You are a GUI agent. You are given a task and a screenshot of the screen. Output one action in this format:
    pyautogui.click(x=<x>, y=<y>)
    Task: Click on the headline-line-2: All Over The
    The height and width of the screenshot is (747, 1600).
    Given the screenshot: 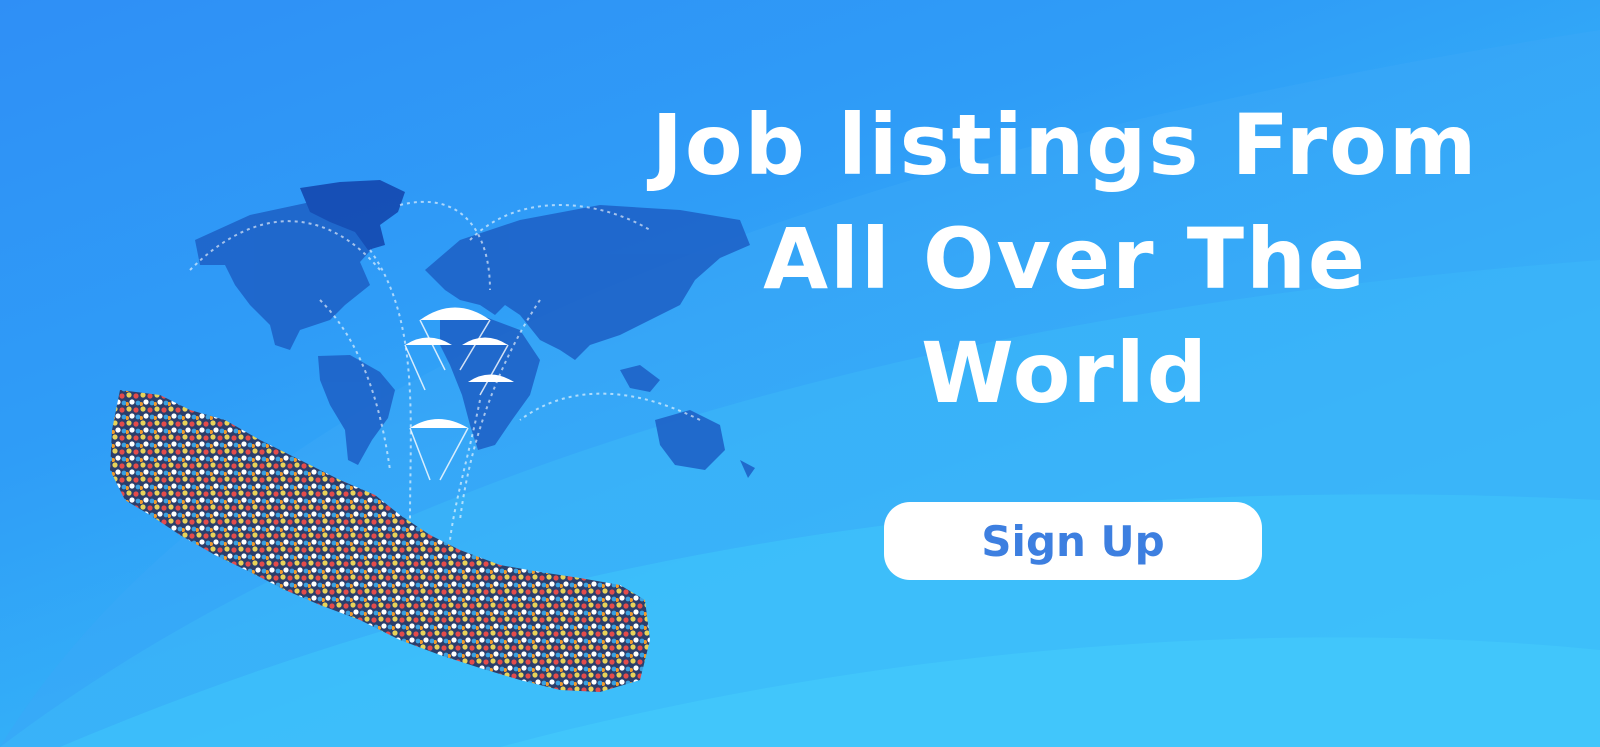 What is the action you would take?
    pyautogui.click(x=1065, y=259)
    